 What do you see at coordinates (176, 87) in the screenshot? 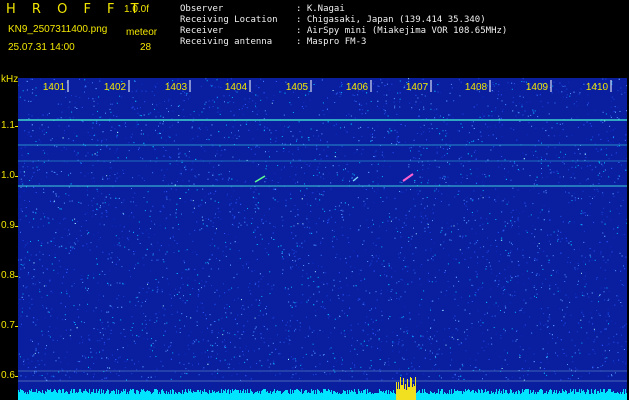
I see `x-tick-label: 1403` at bounding box center [176, 87].